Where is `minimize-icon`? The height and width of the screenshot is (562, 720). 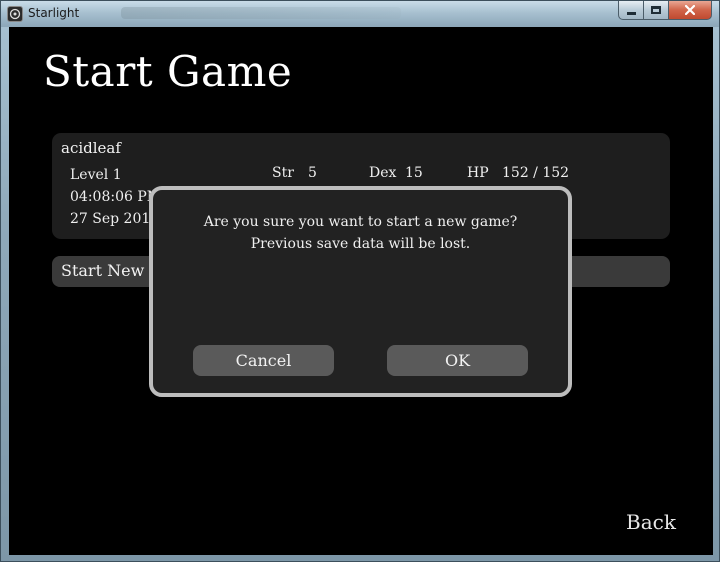 minimize-icon is located at coordinates (631, 13).